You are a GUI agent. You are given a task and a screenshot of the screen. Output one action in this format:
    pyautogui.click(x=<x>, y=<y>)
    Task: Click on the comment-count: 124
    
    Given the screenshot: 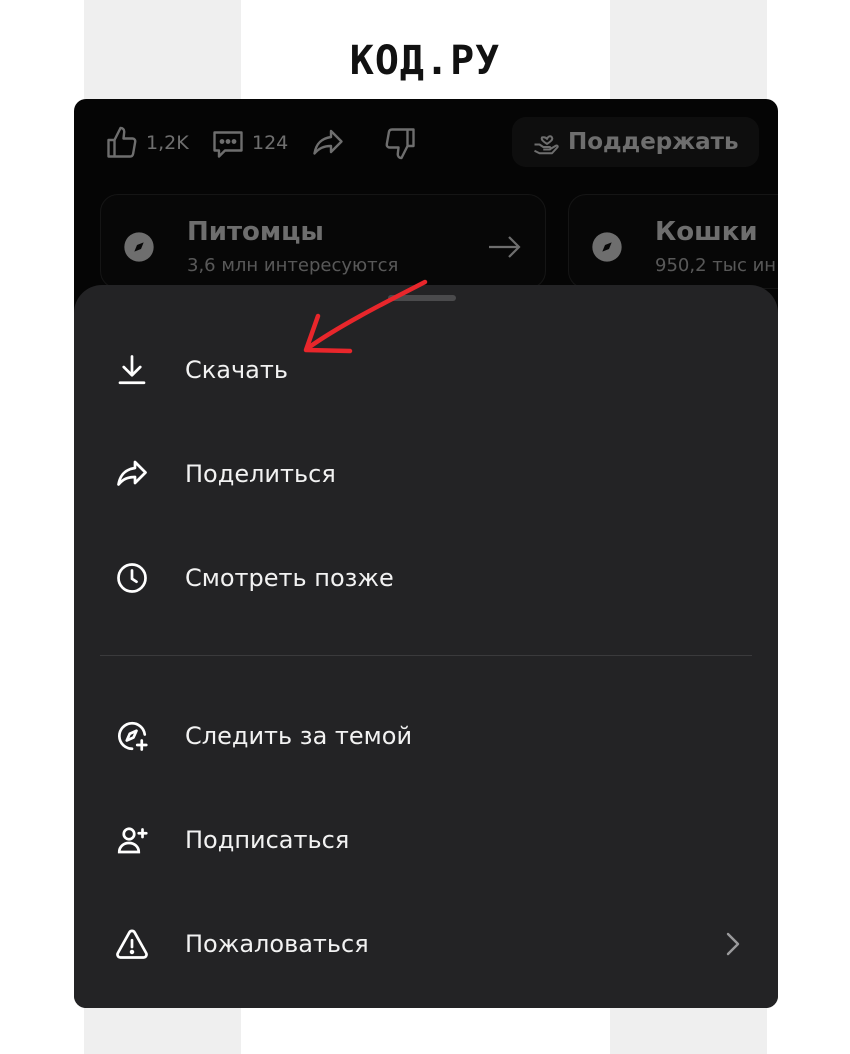 What is the action you would take?
    pyautogui.click(x=270, y=143)
    